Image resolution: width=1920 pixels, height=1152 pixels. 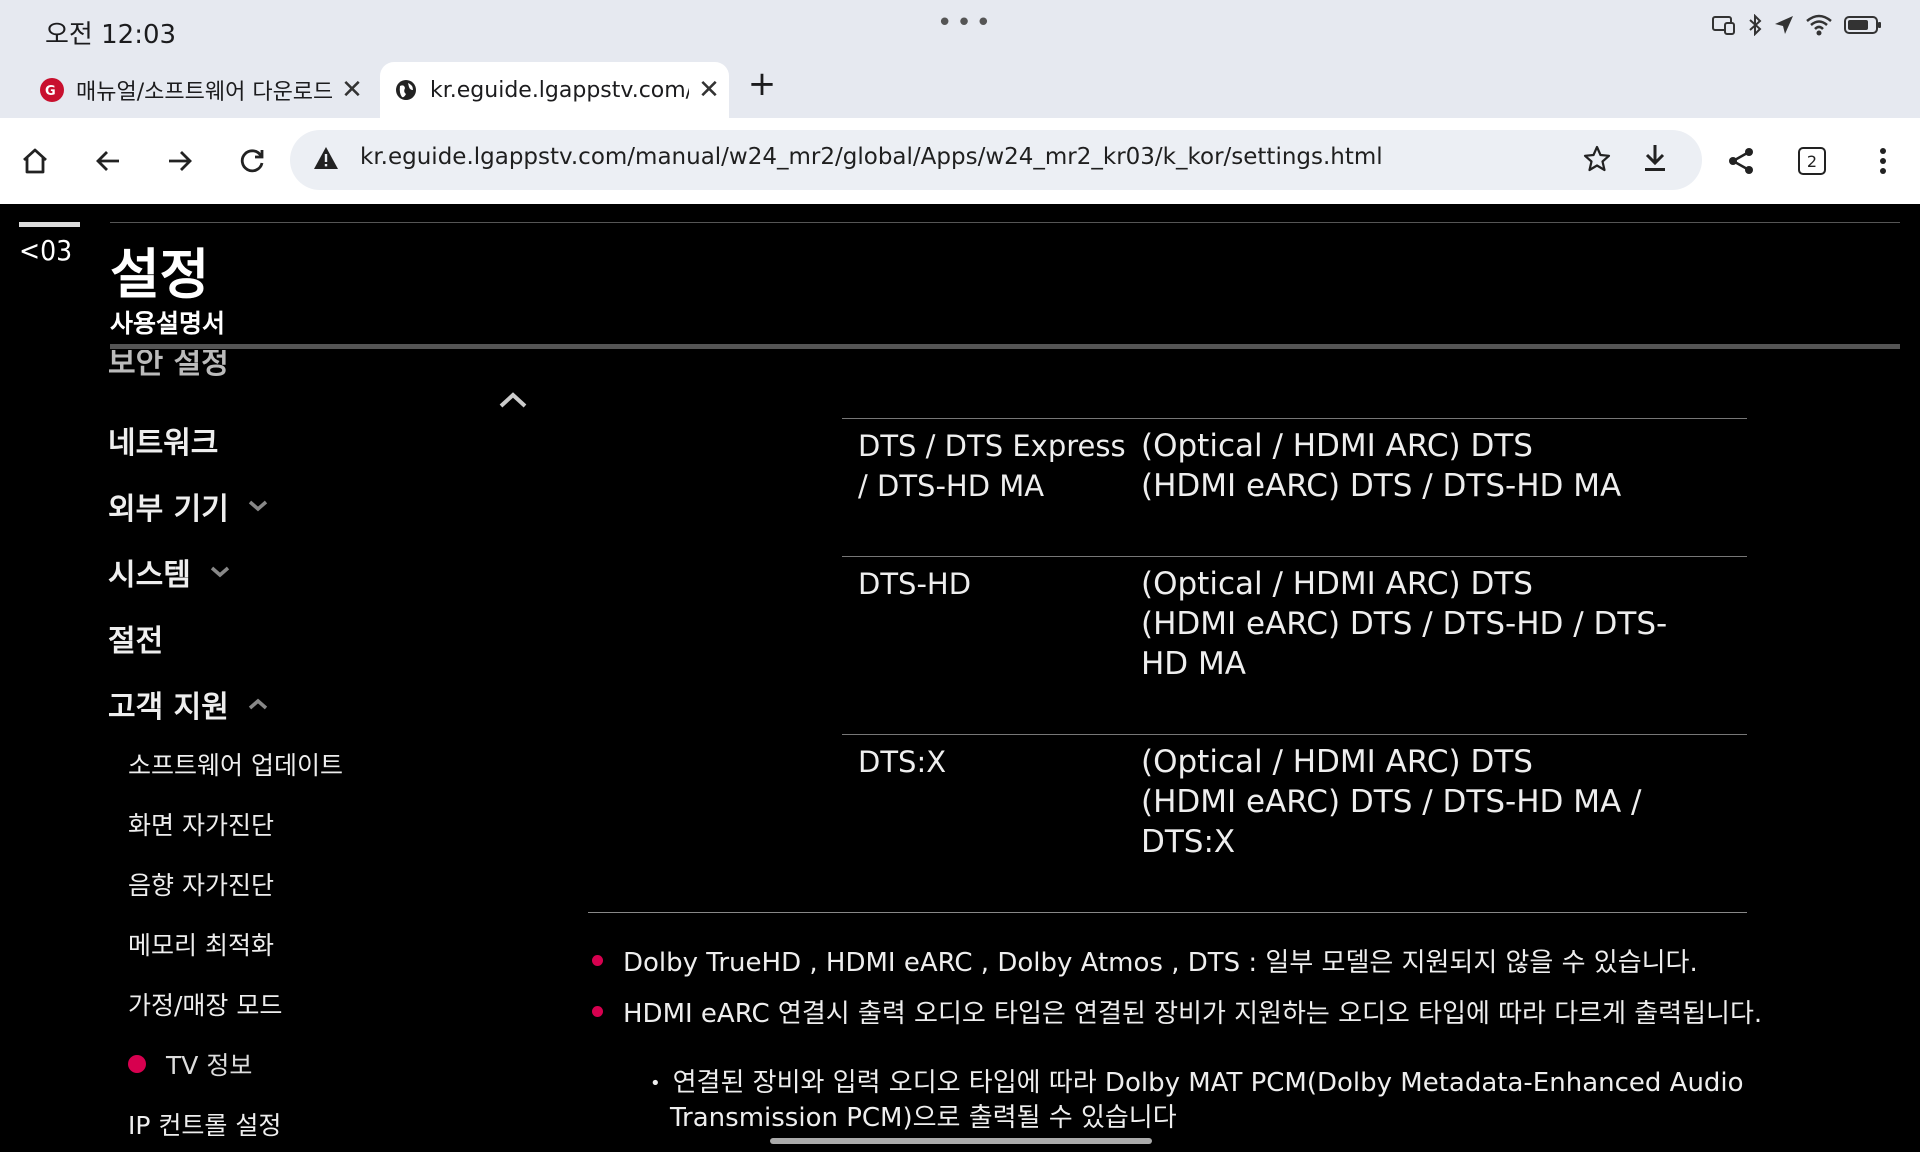 What do you see at coordinates (180, 161) in the screenshot?
I see `forward-button` at bounding box center [180, 161].